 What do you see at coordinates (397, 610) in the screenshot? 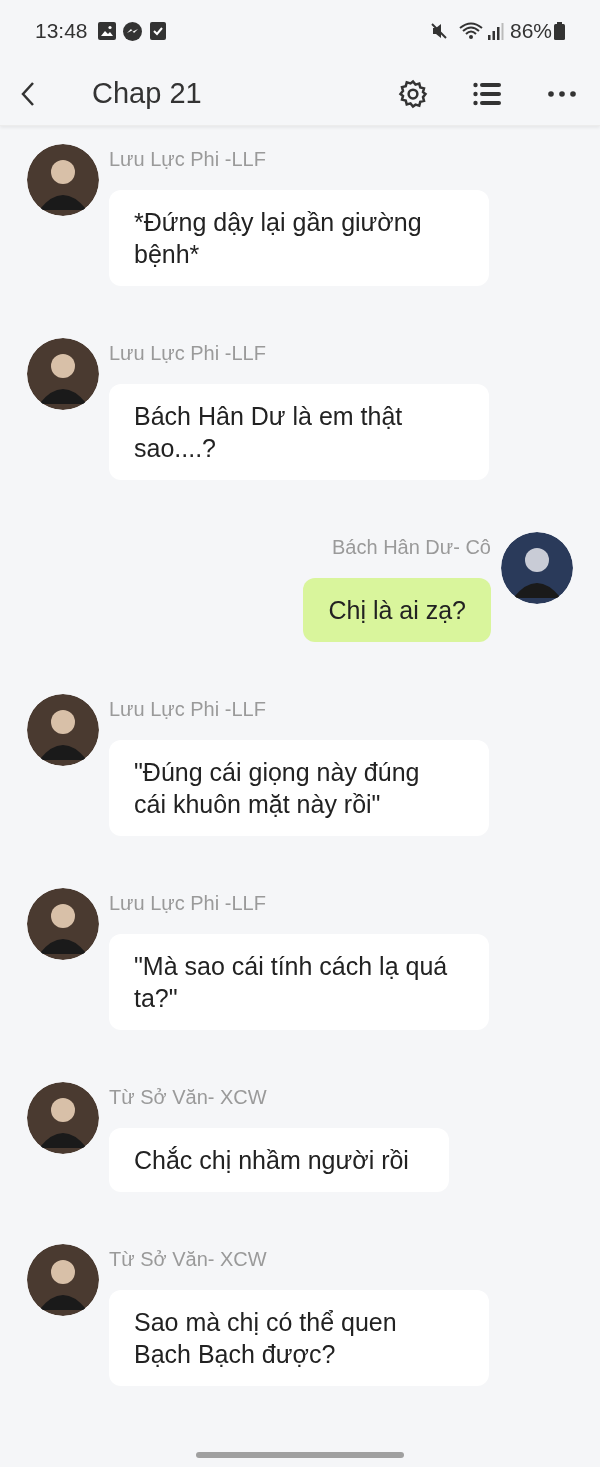
I see `message-bubble: Chị là ai zạ?` at bounding box center [397, 610].